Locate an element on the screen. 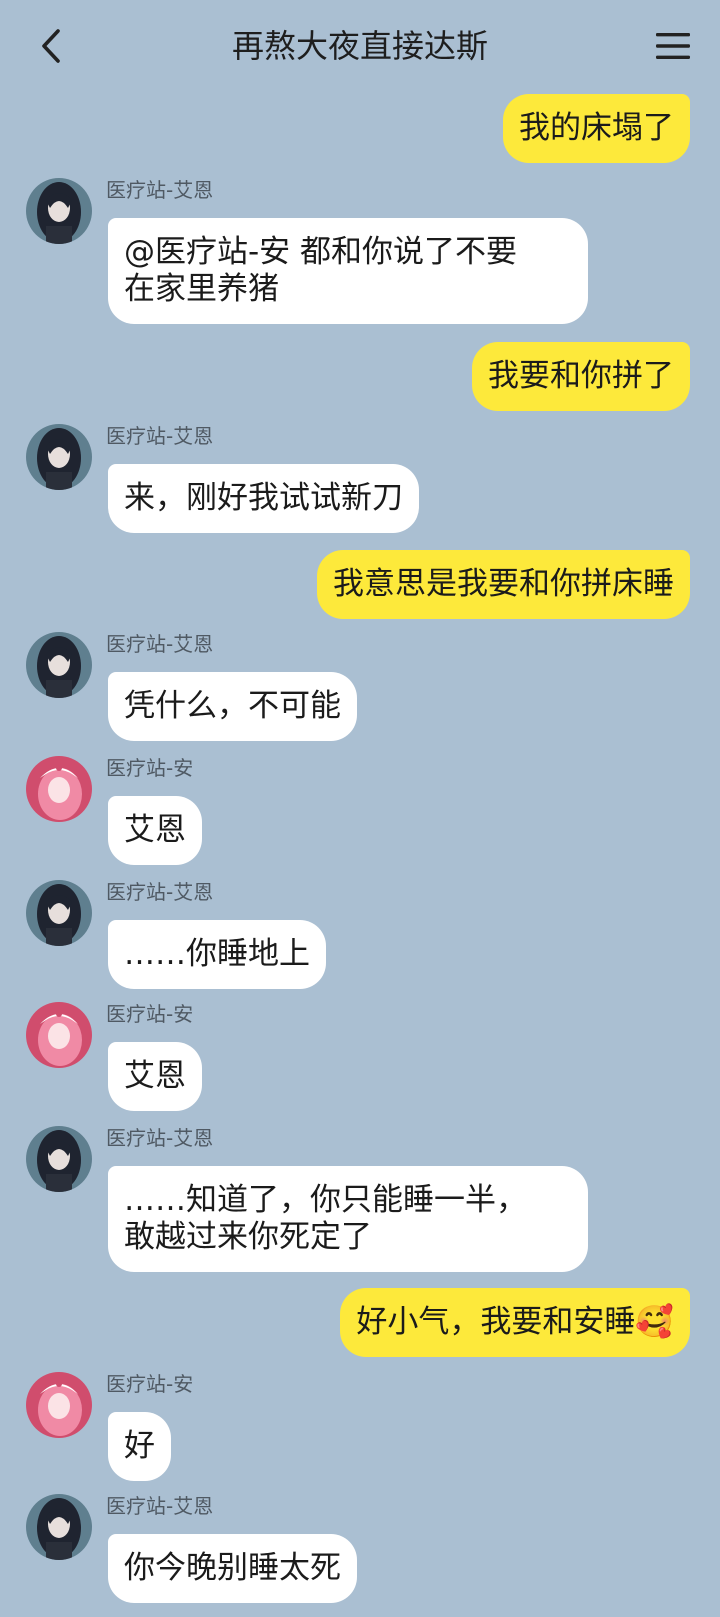 Image resolution: width=720 pixels, height=1617 pixels. message-bubble: 我要和你拼了 is located at coordinates (581, 376).